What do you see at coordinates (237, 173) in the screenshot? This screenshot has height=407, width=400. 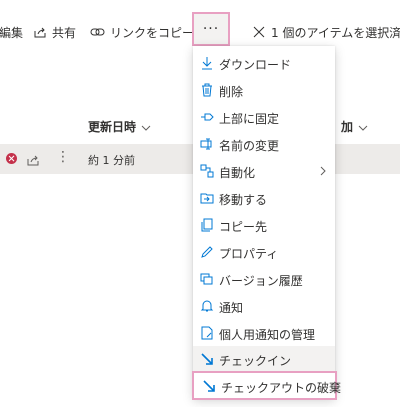 I see `menu-item-label: 自動化` at bounding box center [237, 173].